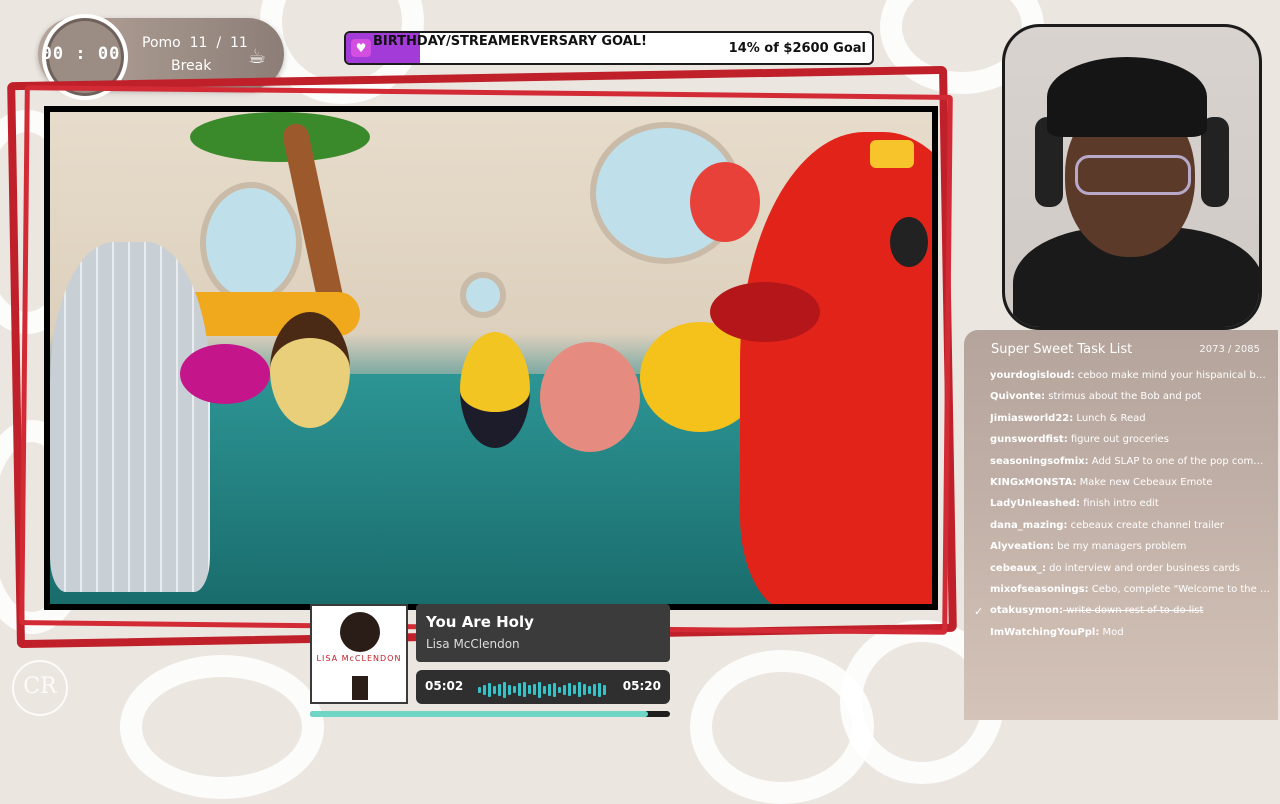 The image size is (1280, 804). Describe the element at coordinates (836, 368) in the screenshot. I see `red-duck` at that location.